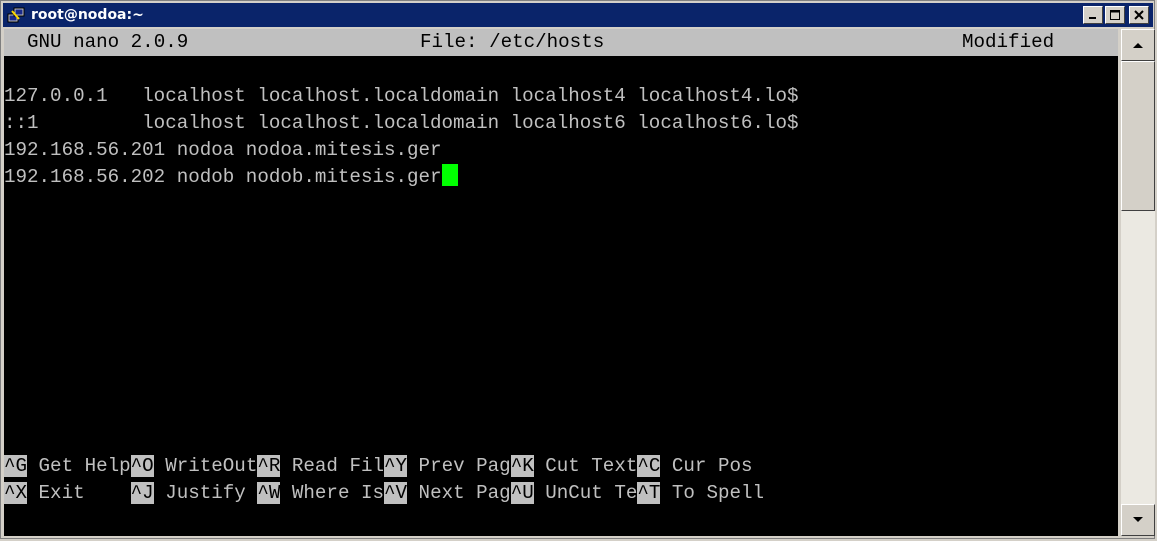 The image size is (1157, 541). I want to click on shortcut-key: ^R, so click(269, 466).